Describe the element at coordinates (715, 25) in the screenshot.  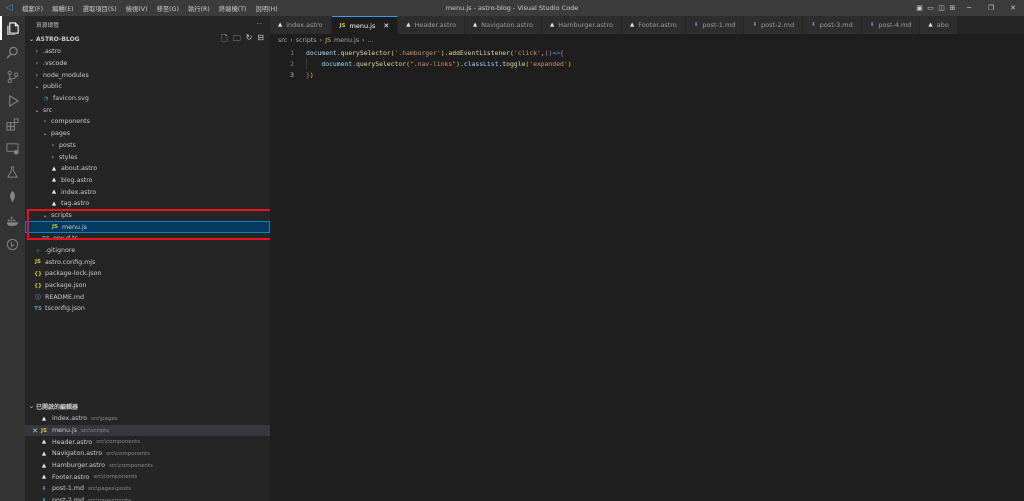
I see `editor-tab: ⬇ post-1.md` at that location.